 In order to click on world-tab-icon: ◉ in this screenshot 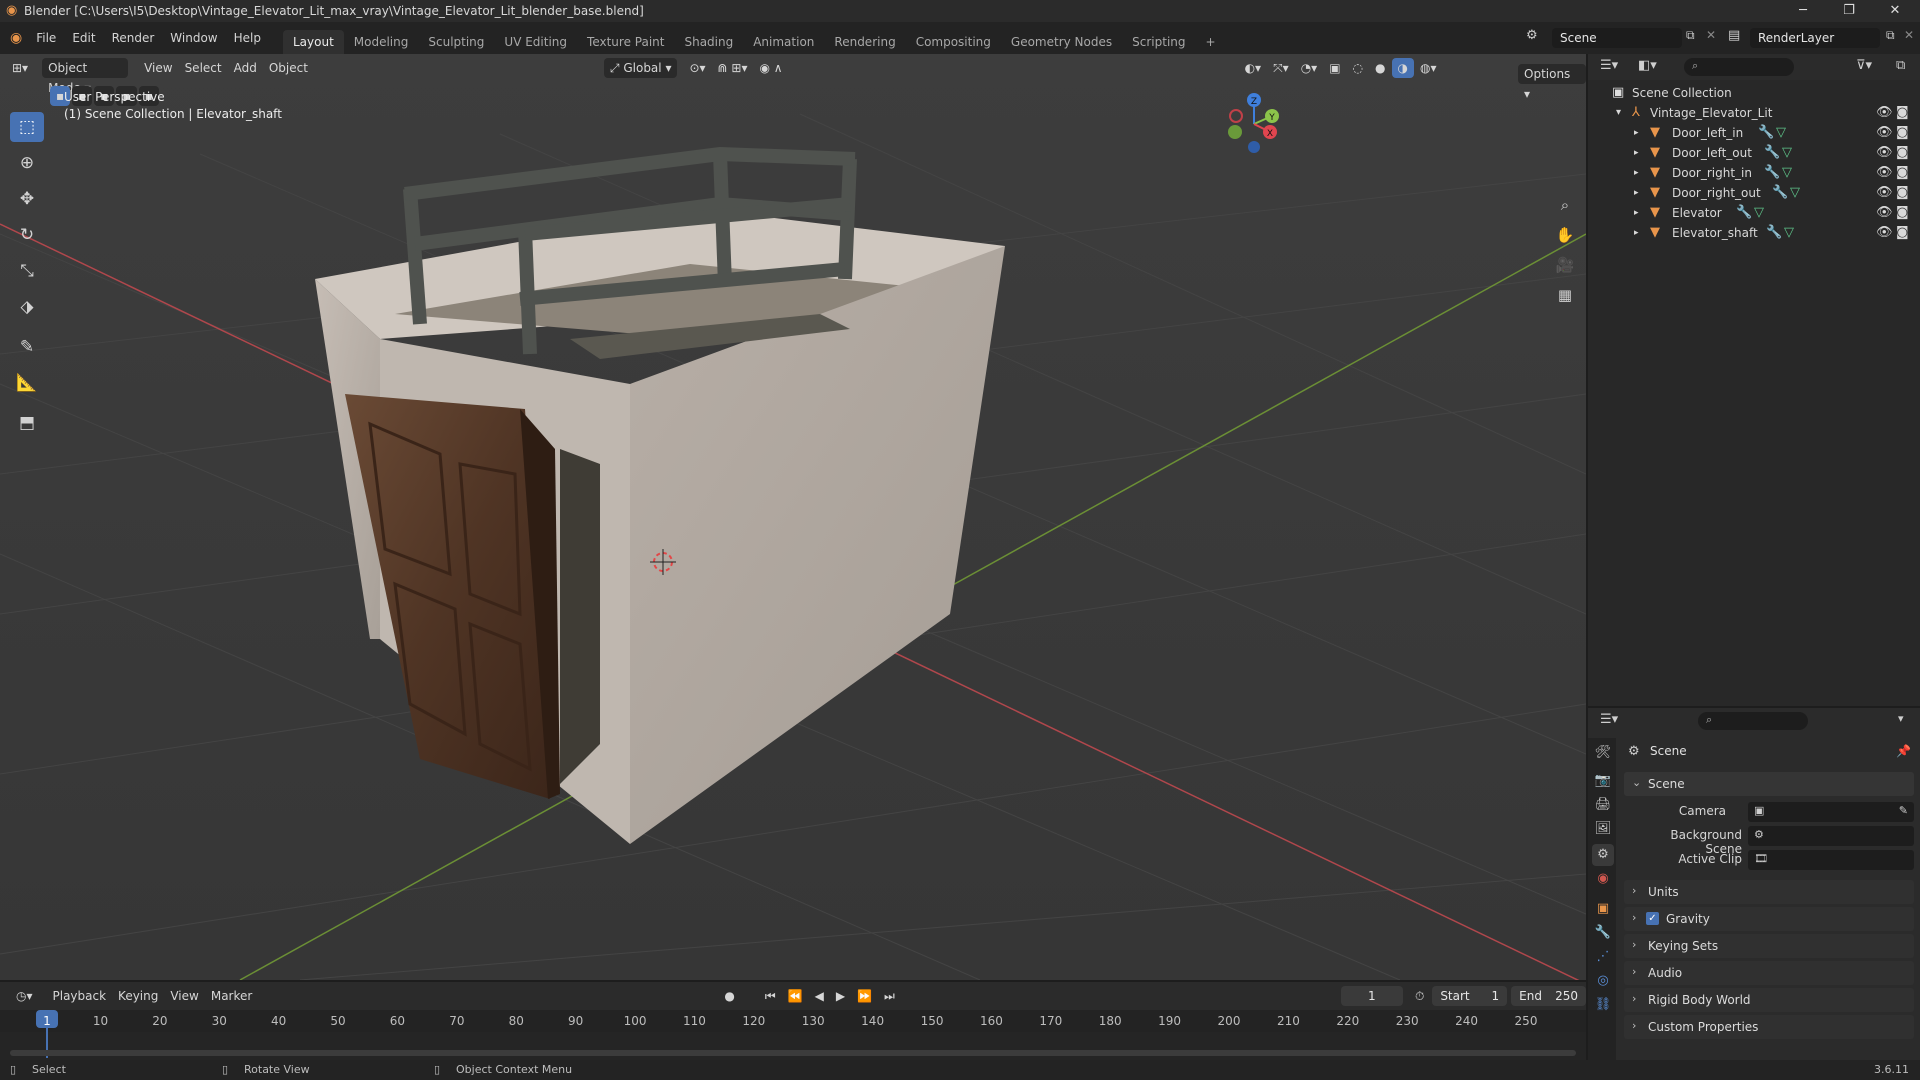, I will do `click(1603, 879)`.